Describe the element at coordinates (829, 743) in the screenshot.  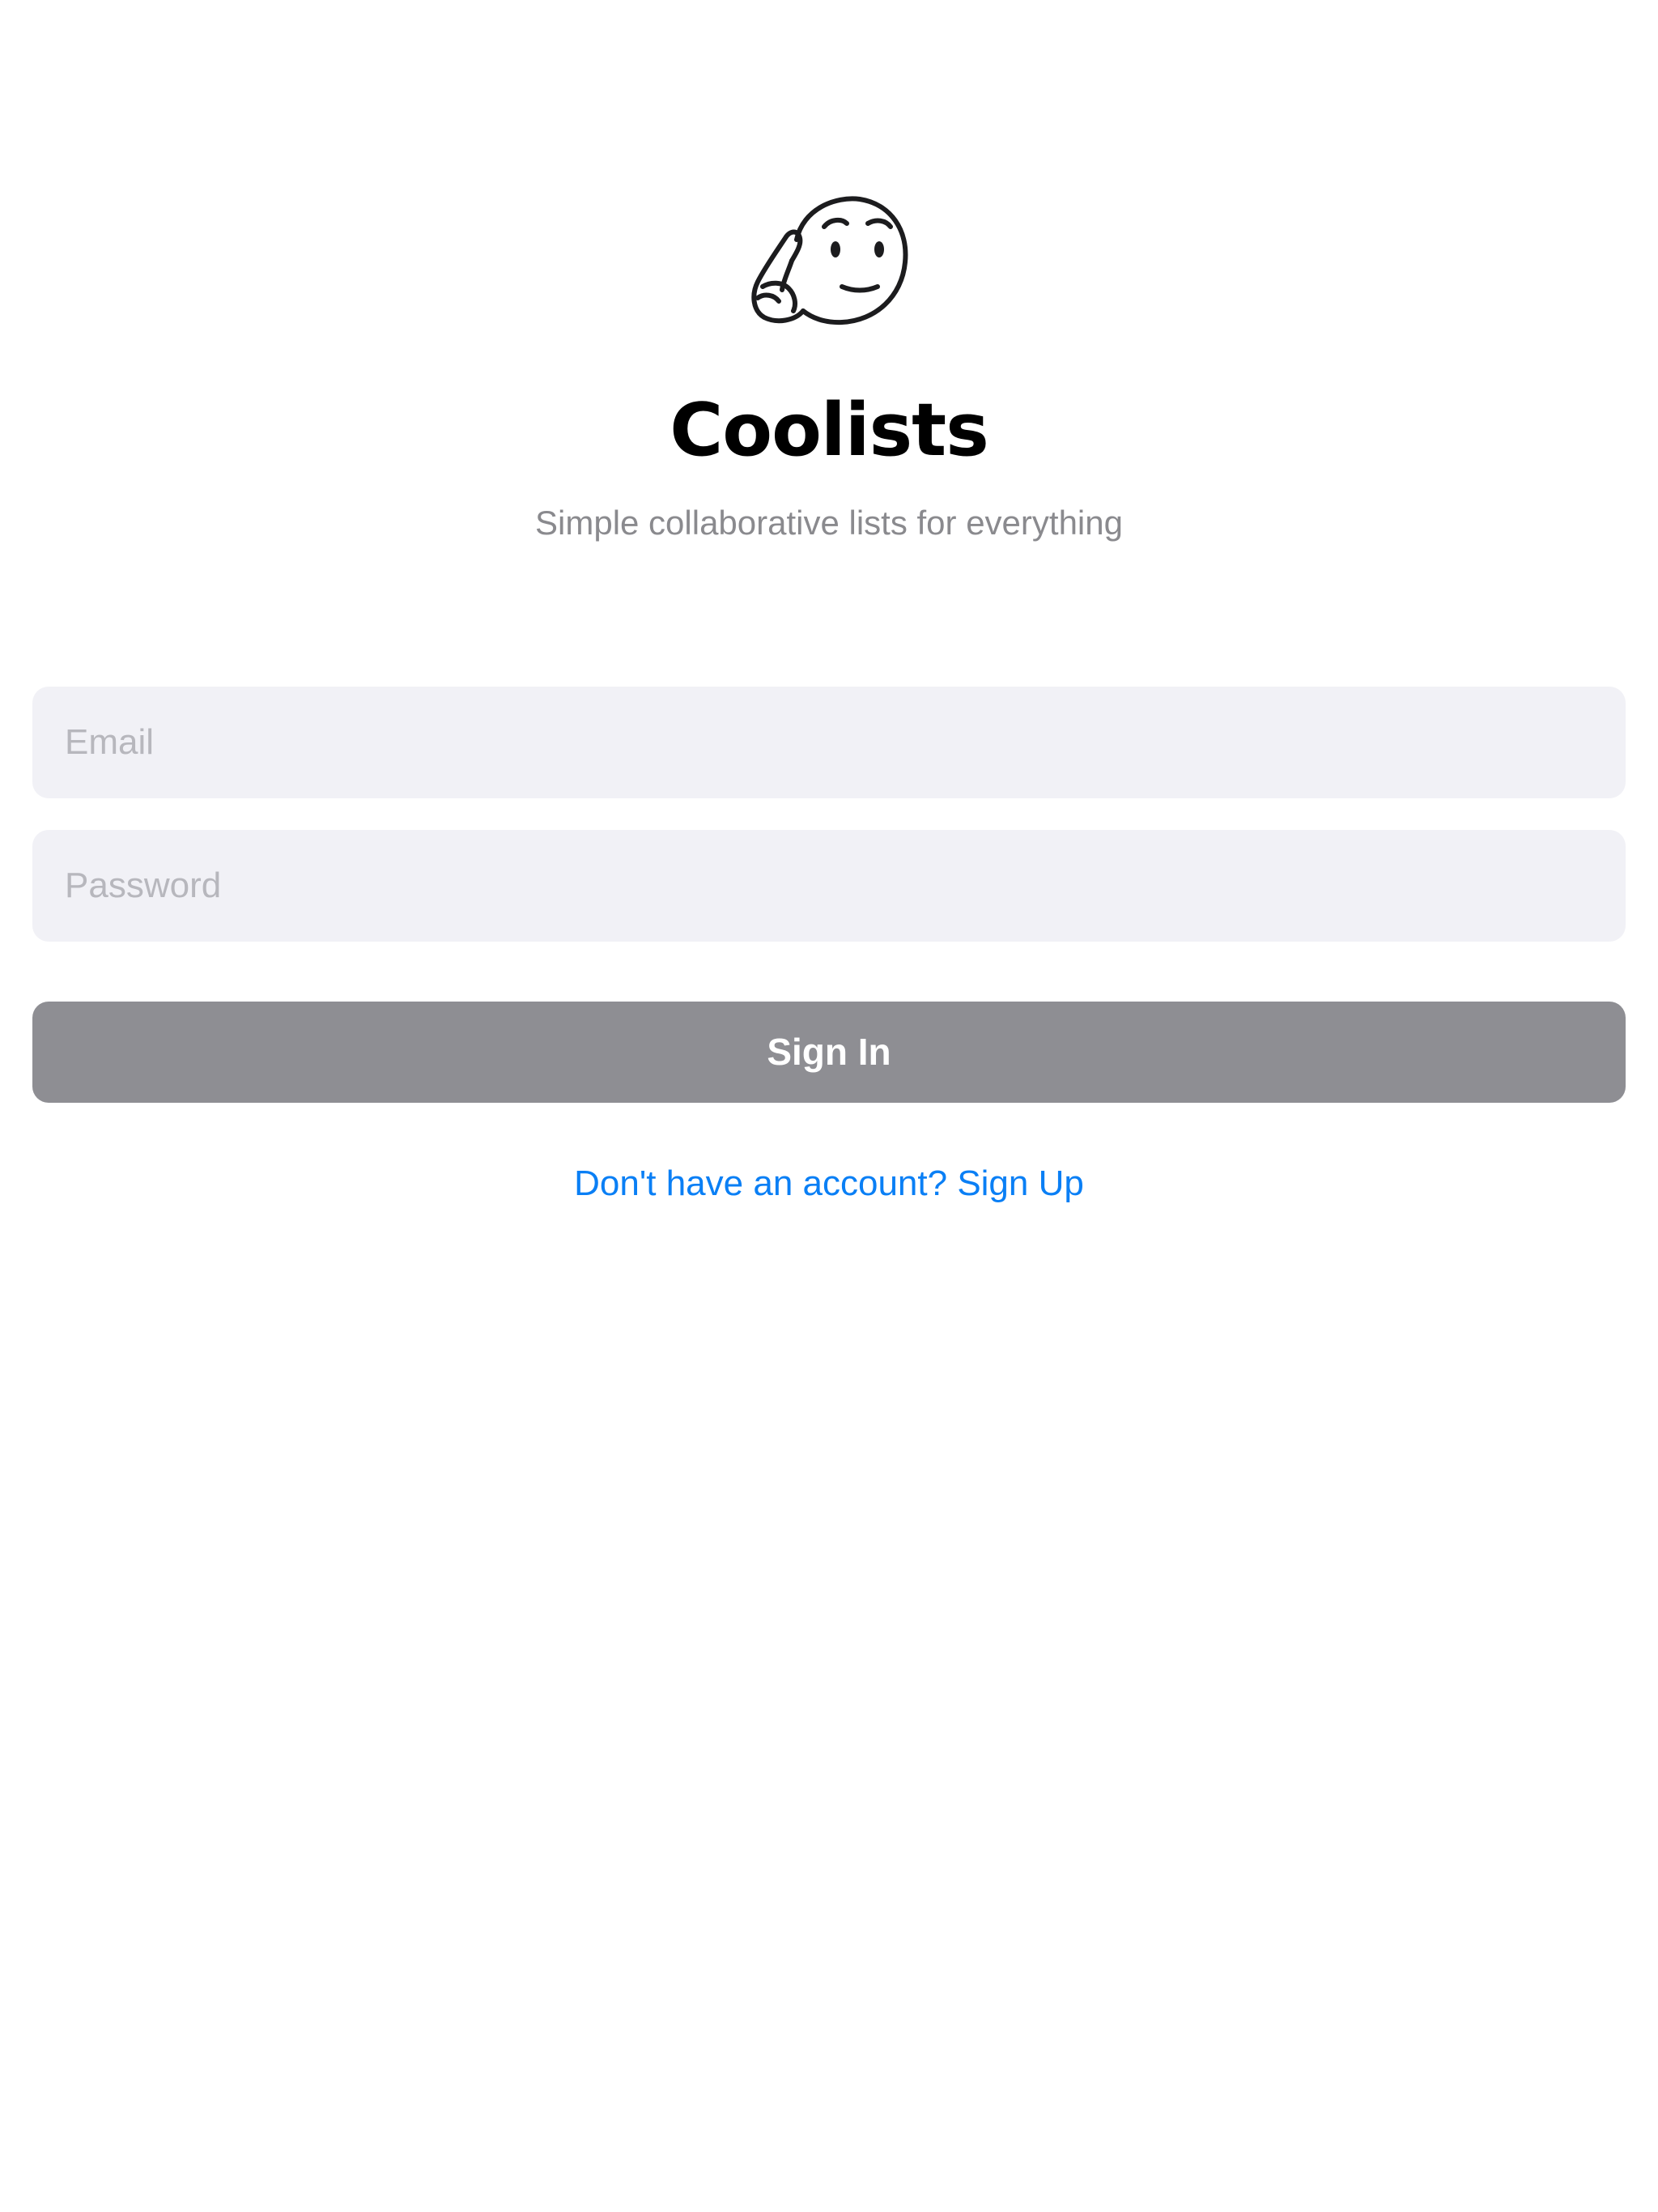
I see `email-field` at that location.